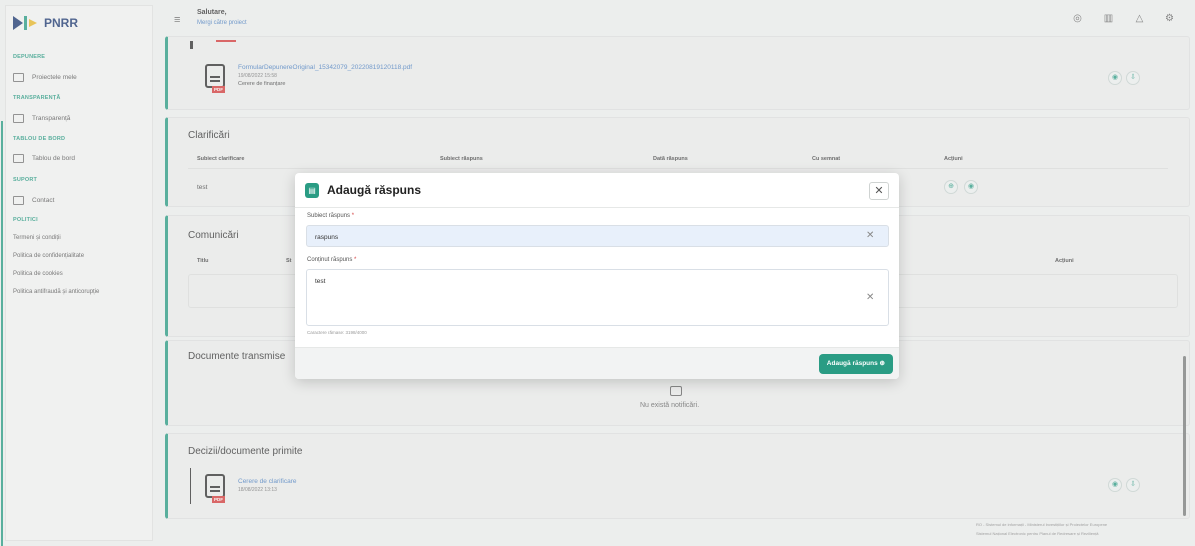  What do you see at coordinates (374, 190) in the screenshot?
I see `modal-title: Adaugă răspuns` at bounding box center [374, 190].